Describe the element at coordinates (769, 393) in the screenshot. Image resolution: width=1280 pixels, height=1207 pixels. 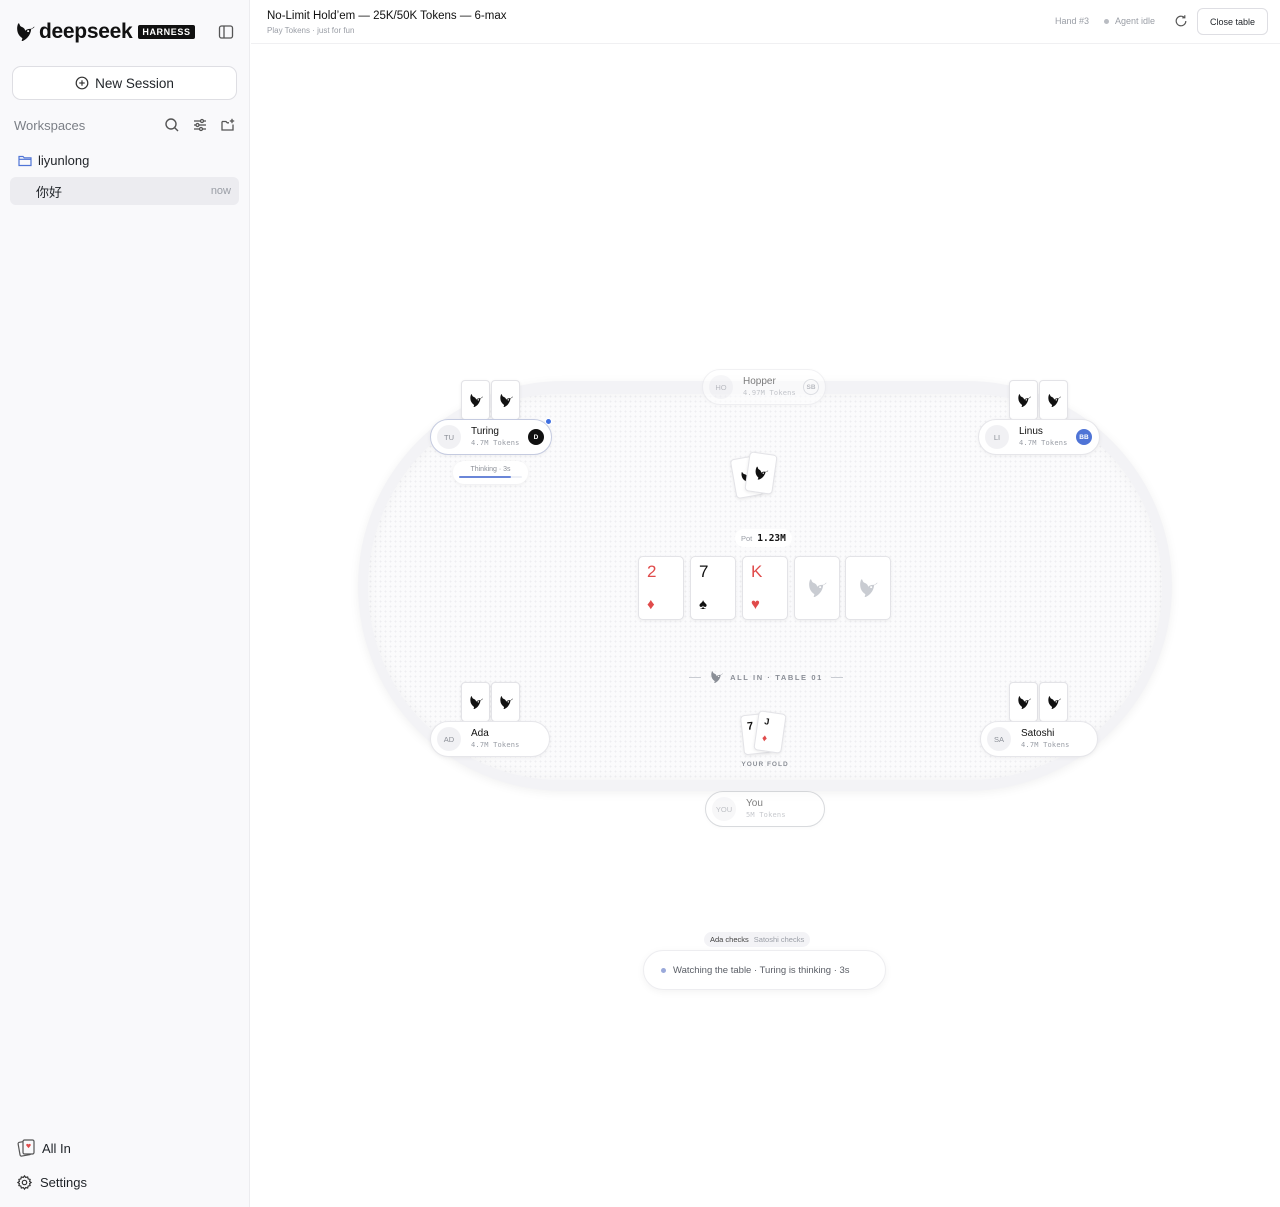
I see `player-stack: 4.97M Tokens` at that location.